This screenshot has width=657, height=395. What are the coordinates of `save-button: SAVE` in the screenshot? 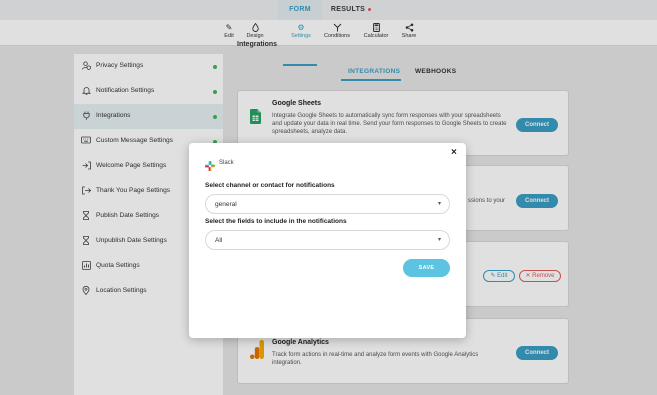 It's located at (426, 268).